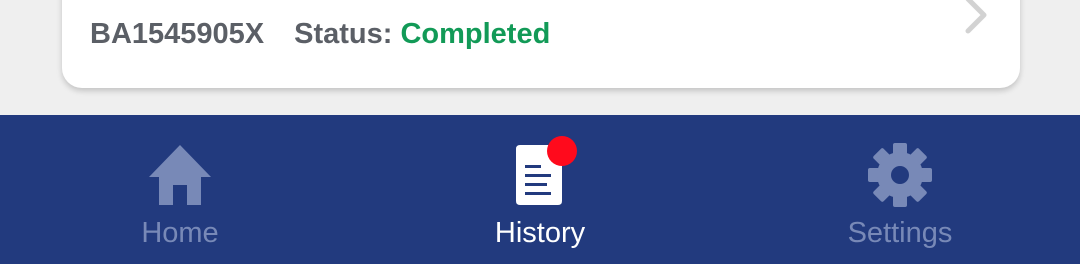 The image size is (1080, 264). Describe the element at coordinates (180, 233) in the screenshot. I see `nav-label-home: Home` at that location.